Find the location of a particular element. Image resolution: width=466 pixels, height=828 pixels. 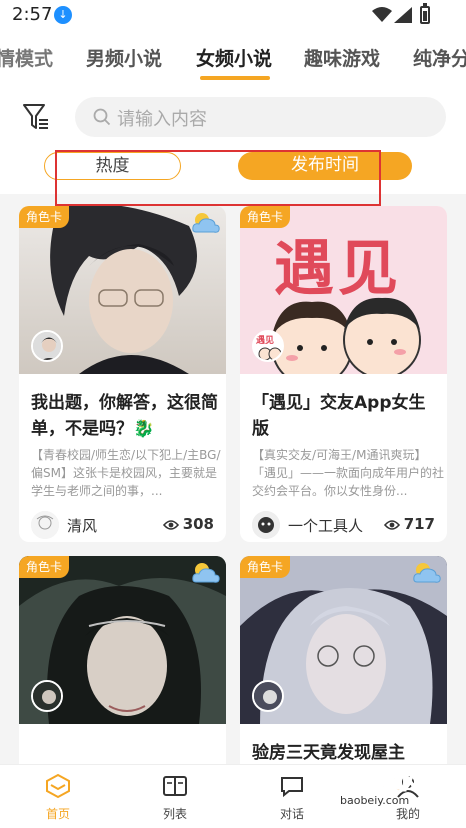

character-card: 角色卡 验房三天竟发现屋主 is located at coordinates (343, 660).